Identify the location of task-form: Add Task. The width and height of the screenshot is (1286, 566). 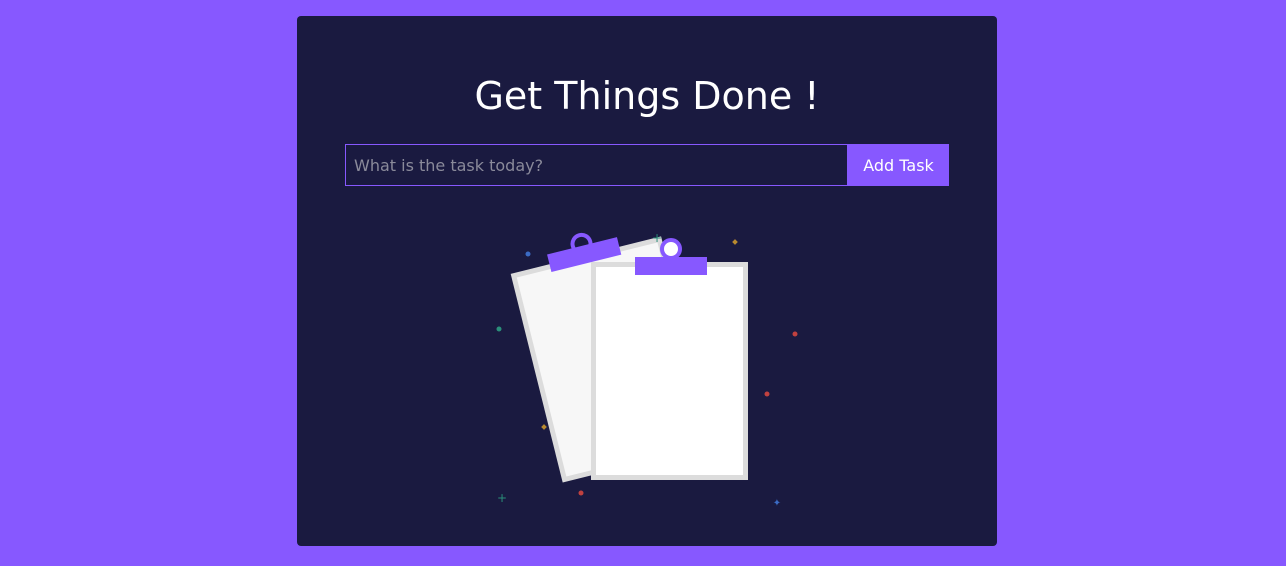
(647, 165).